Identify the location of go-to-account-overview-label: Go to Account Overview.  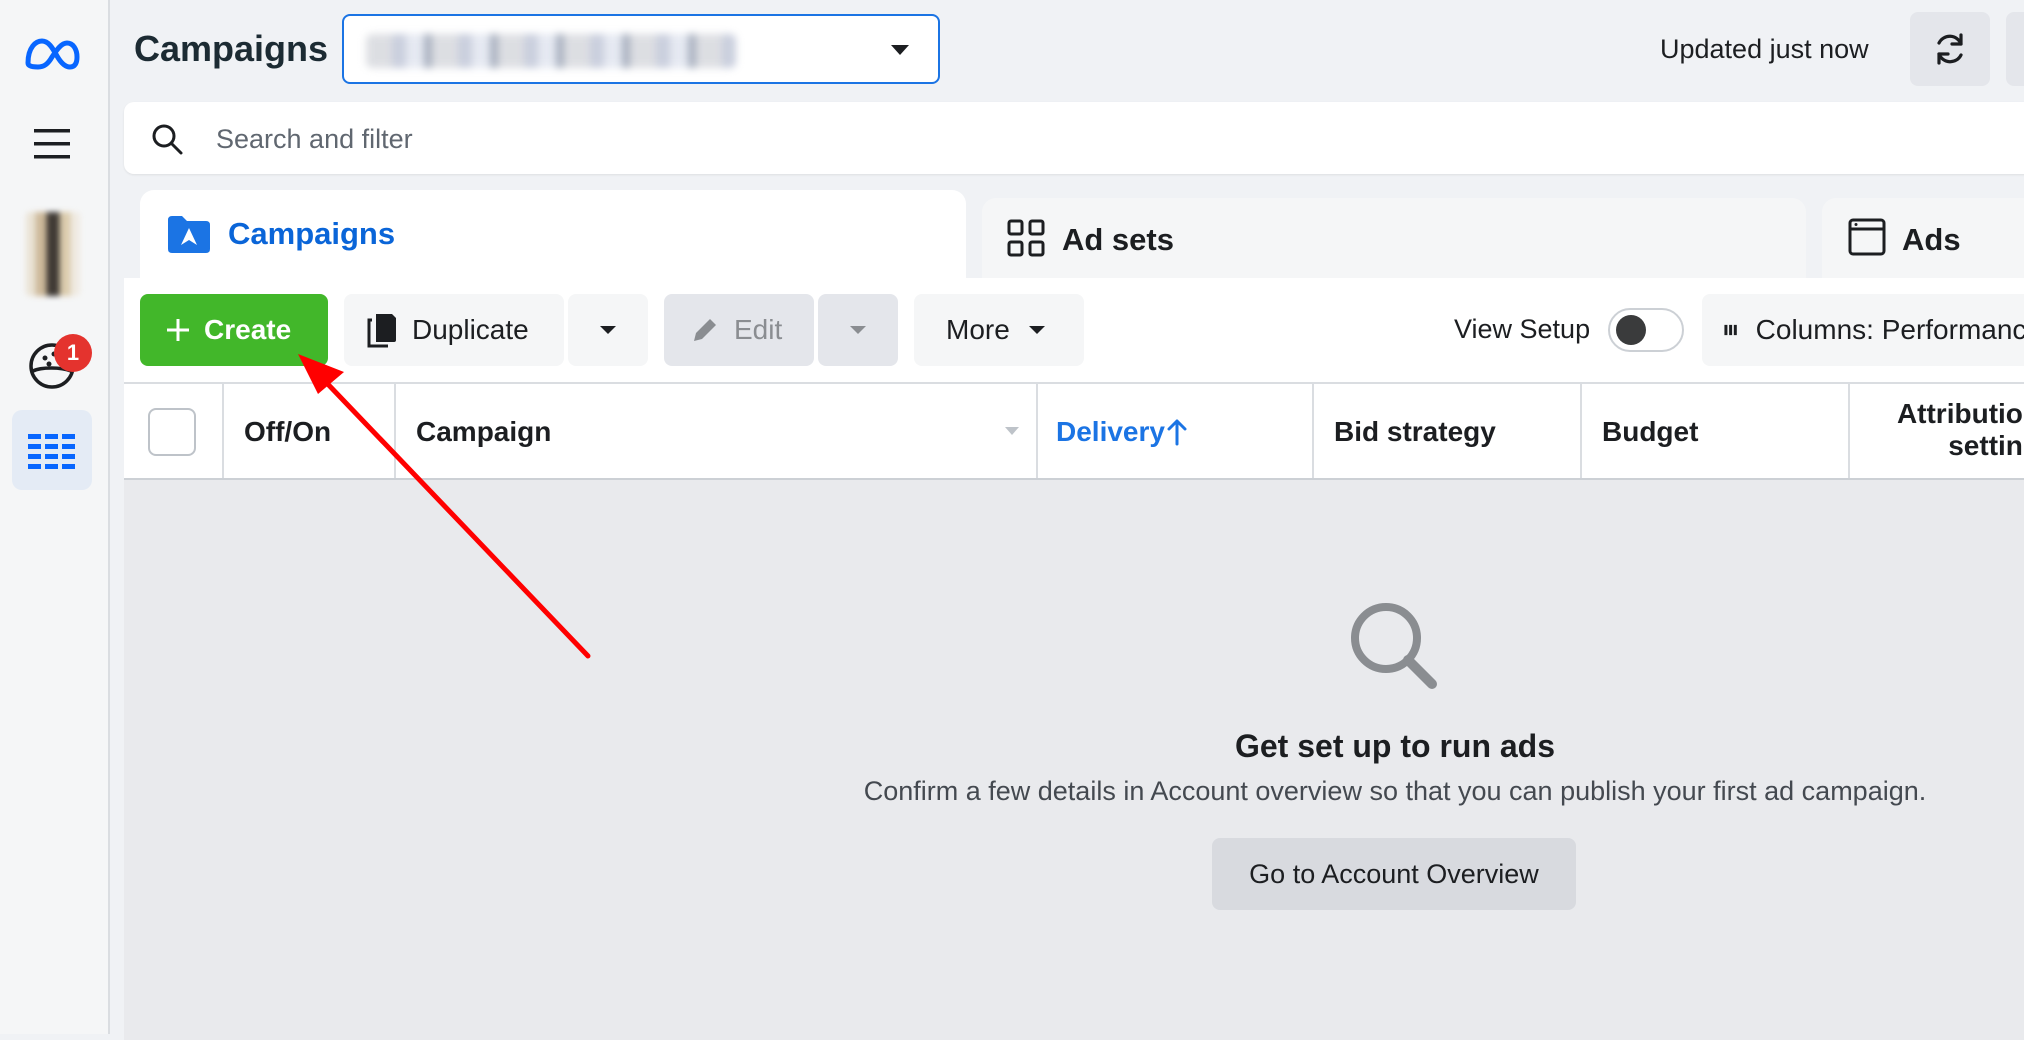
(1394, 873).